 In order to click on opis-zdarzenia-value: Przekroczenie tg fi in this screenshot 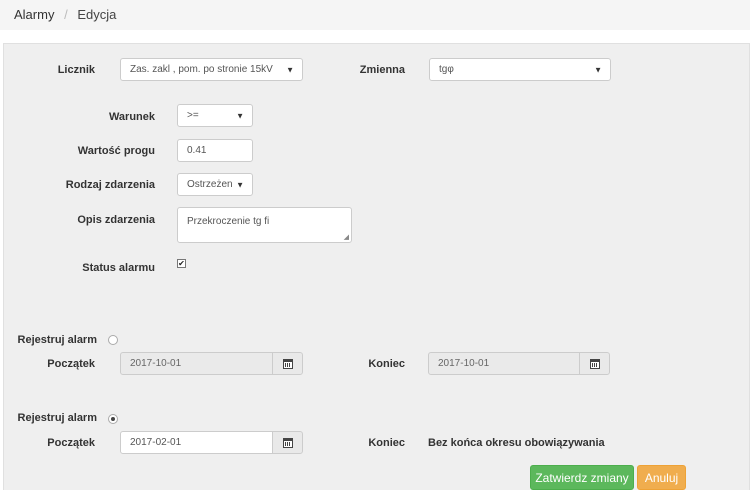, I will do `click(228, 221)`.